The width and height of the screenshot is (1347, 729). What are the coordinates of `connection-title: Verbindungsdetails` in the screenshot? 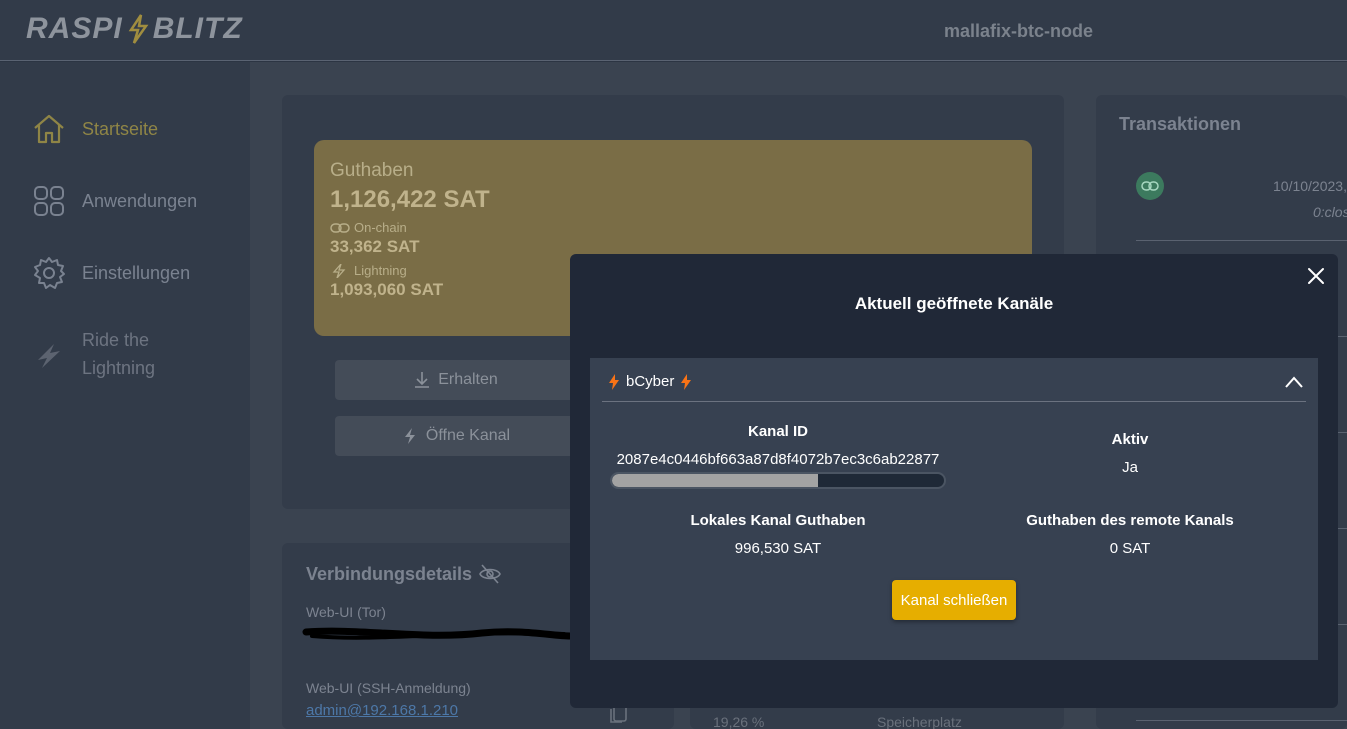 It's located at (404, 574).